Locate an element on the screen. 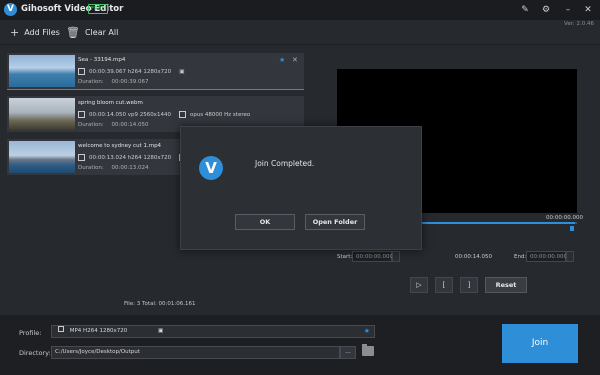  play-button: ▷ is located at coordinates (419, 285).